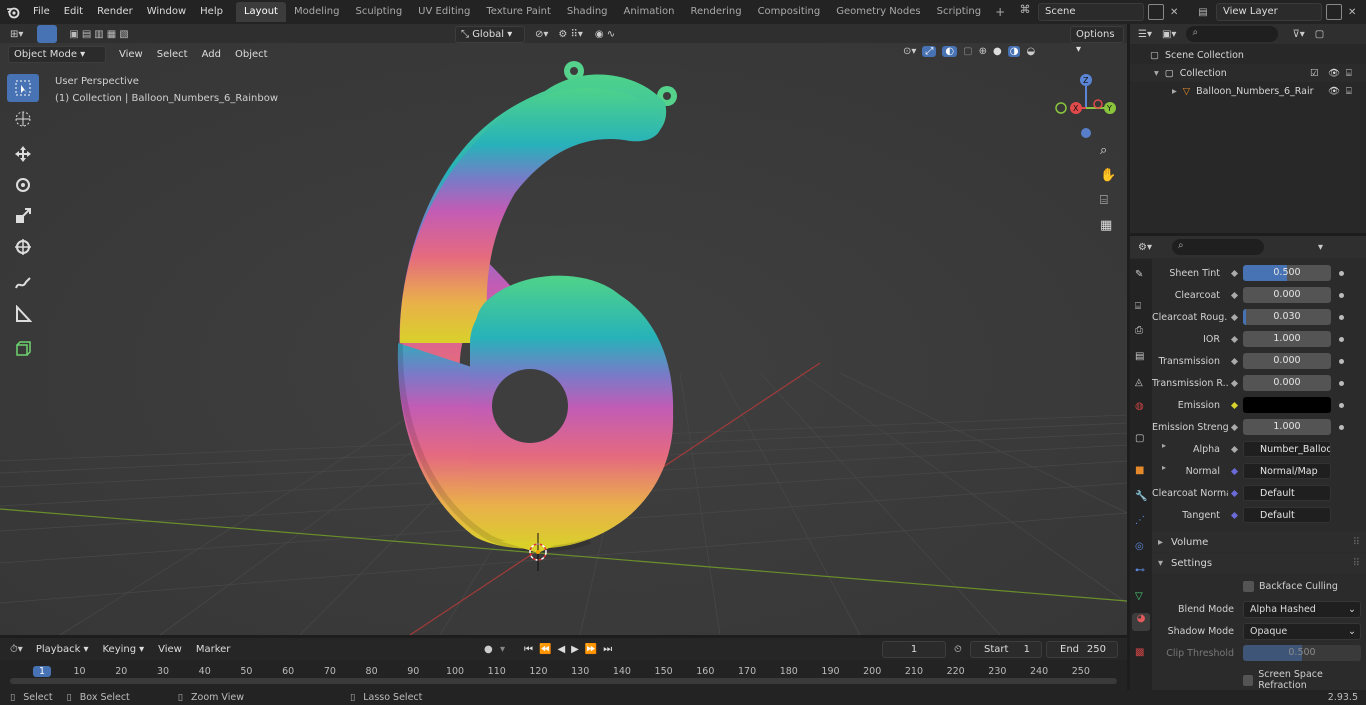 The image size is (1366, 705). What do you see at coordinates (950, 51) in the screenshot?
I see `overlay-toggle-icon: ◐` at bounding box center [950, 51].